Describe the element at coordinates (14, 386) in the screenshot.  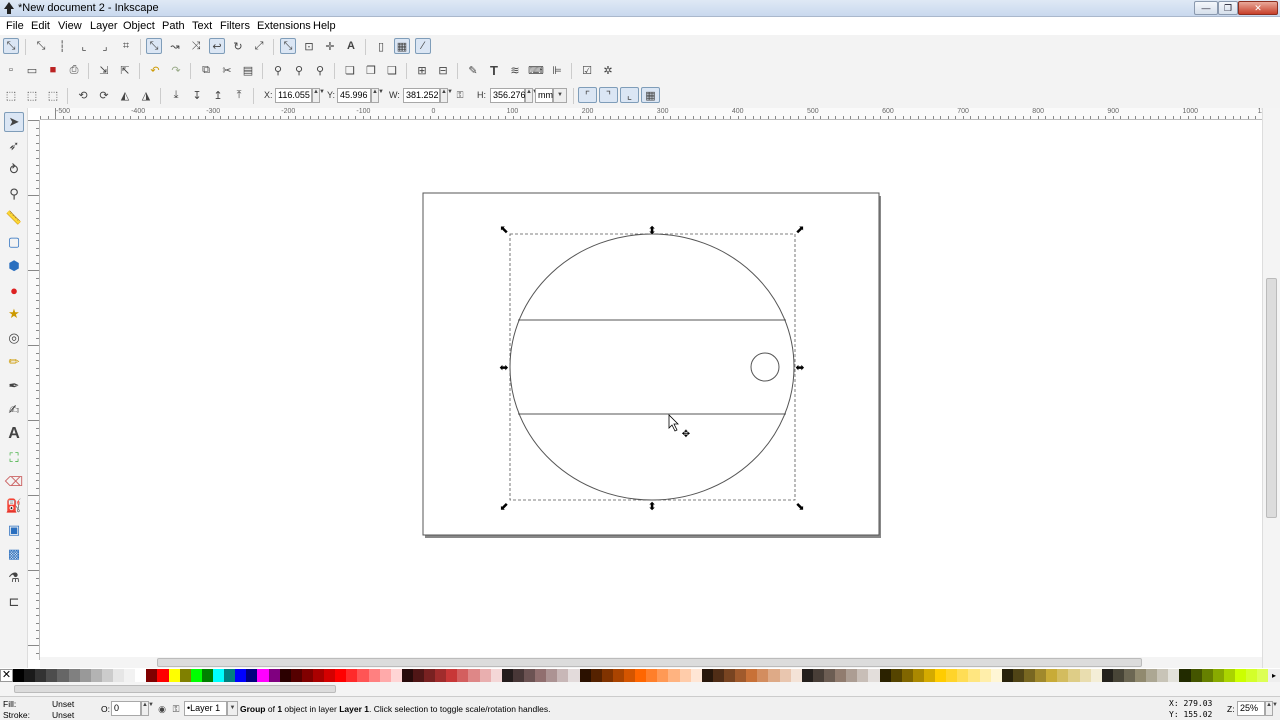
I see `pen-tool-icon: ✒` at that location.